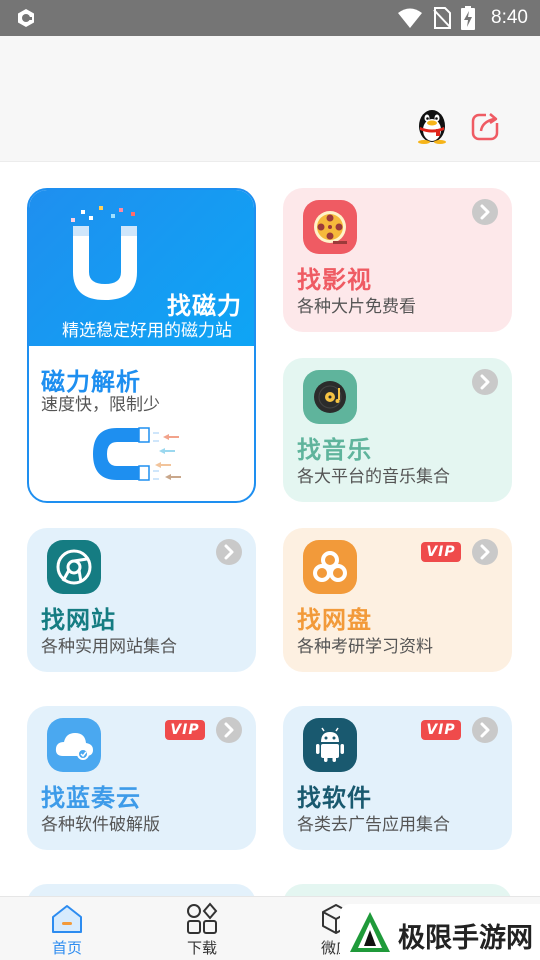  What do you see at coordinates (334, 280) in the screenshot?
I see `card-title: 找影视` at bounding box center [334, 280].